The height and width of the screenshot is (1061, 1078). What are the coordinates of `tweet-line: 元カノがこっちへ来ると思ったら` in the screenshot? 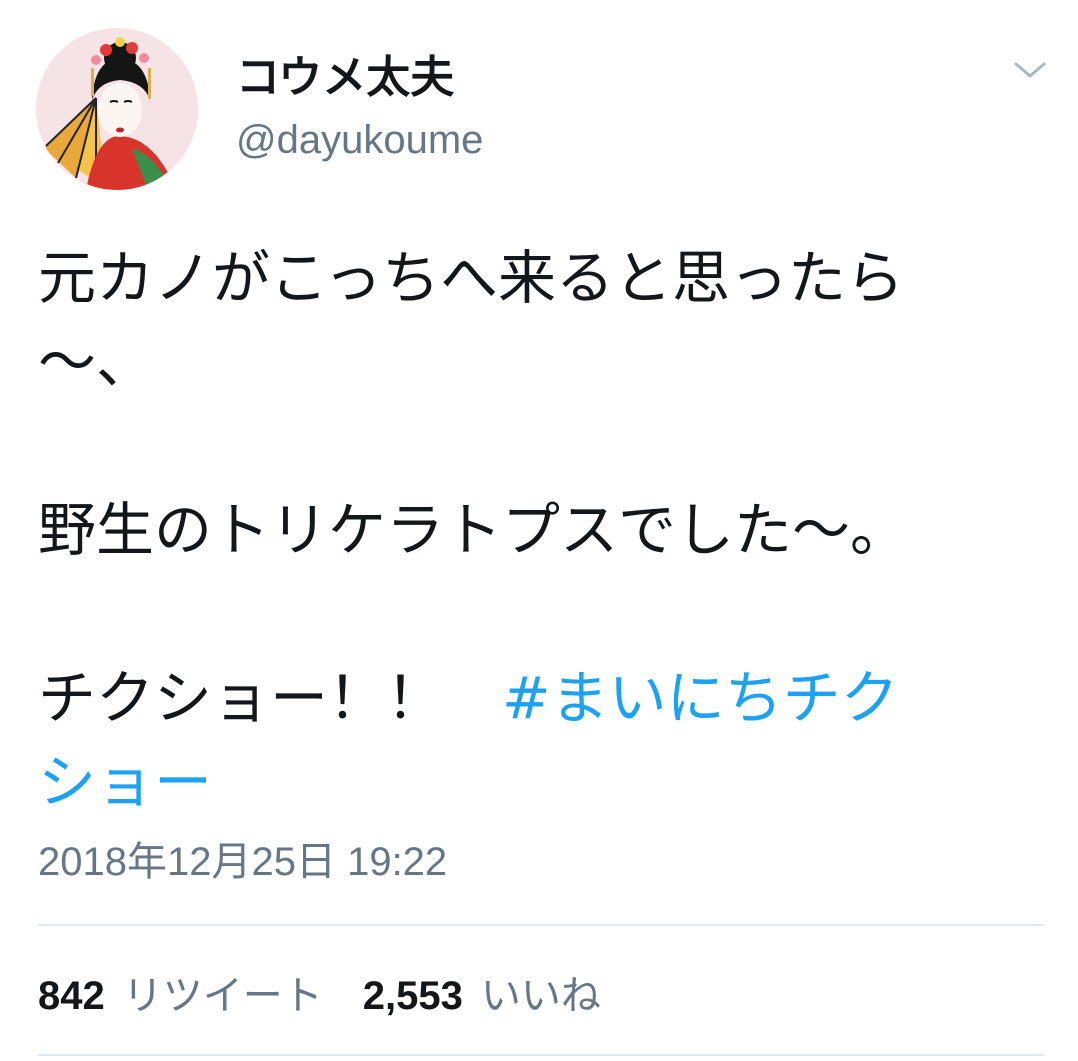 It's located at (471, 278).